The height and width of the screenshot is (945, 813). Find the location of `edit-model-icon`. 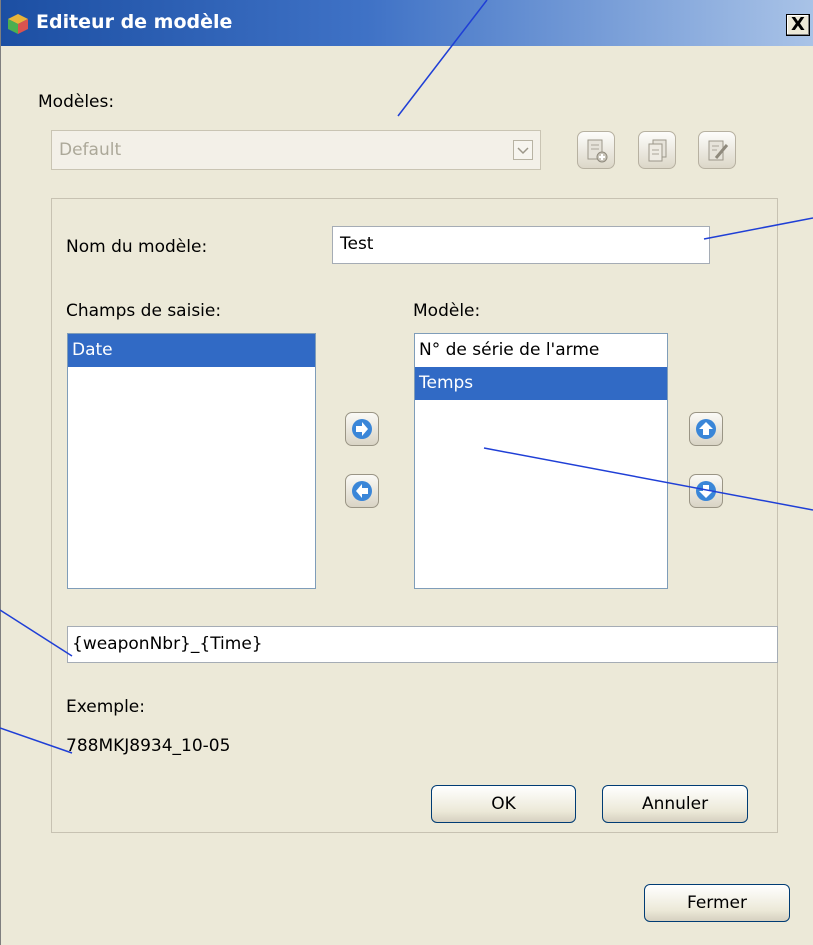

edit-model-icon is located at coordinates (718, 150).